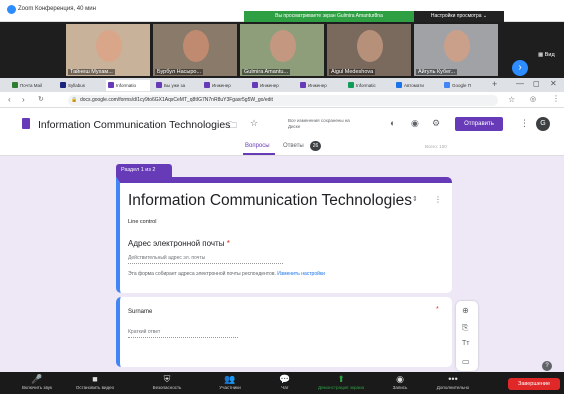  I want to click on stop-video-button: ■ Остановить видео, so click(95, 382).